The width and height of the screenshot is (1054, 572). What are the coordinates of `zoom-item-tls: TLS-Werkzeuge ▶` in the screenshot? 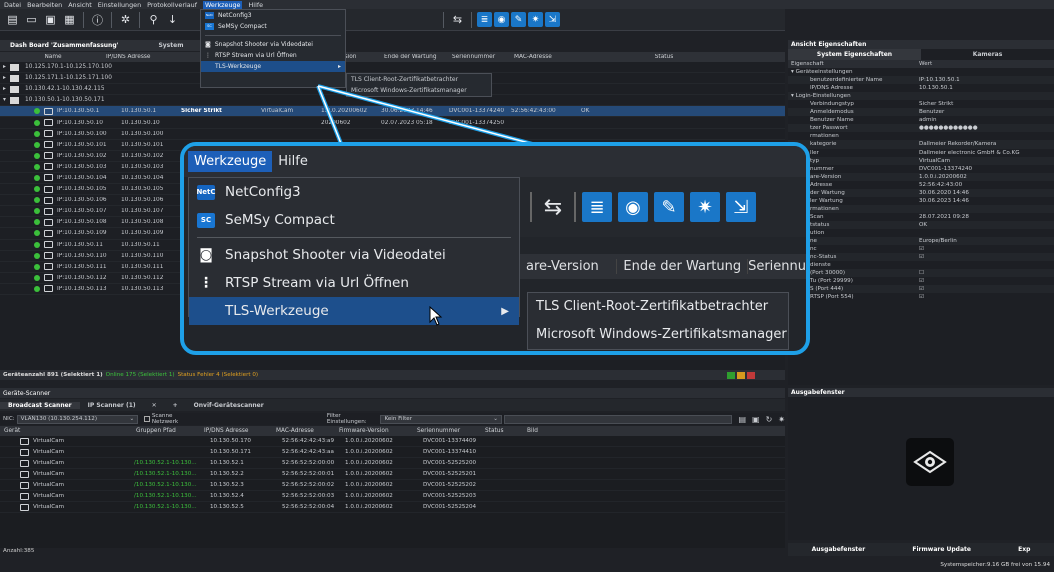 It's located at (354, 311).